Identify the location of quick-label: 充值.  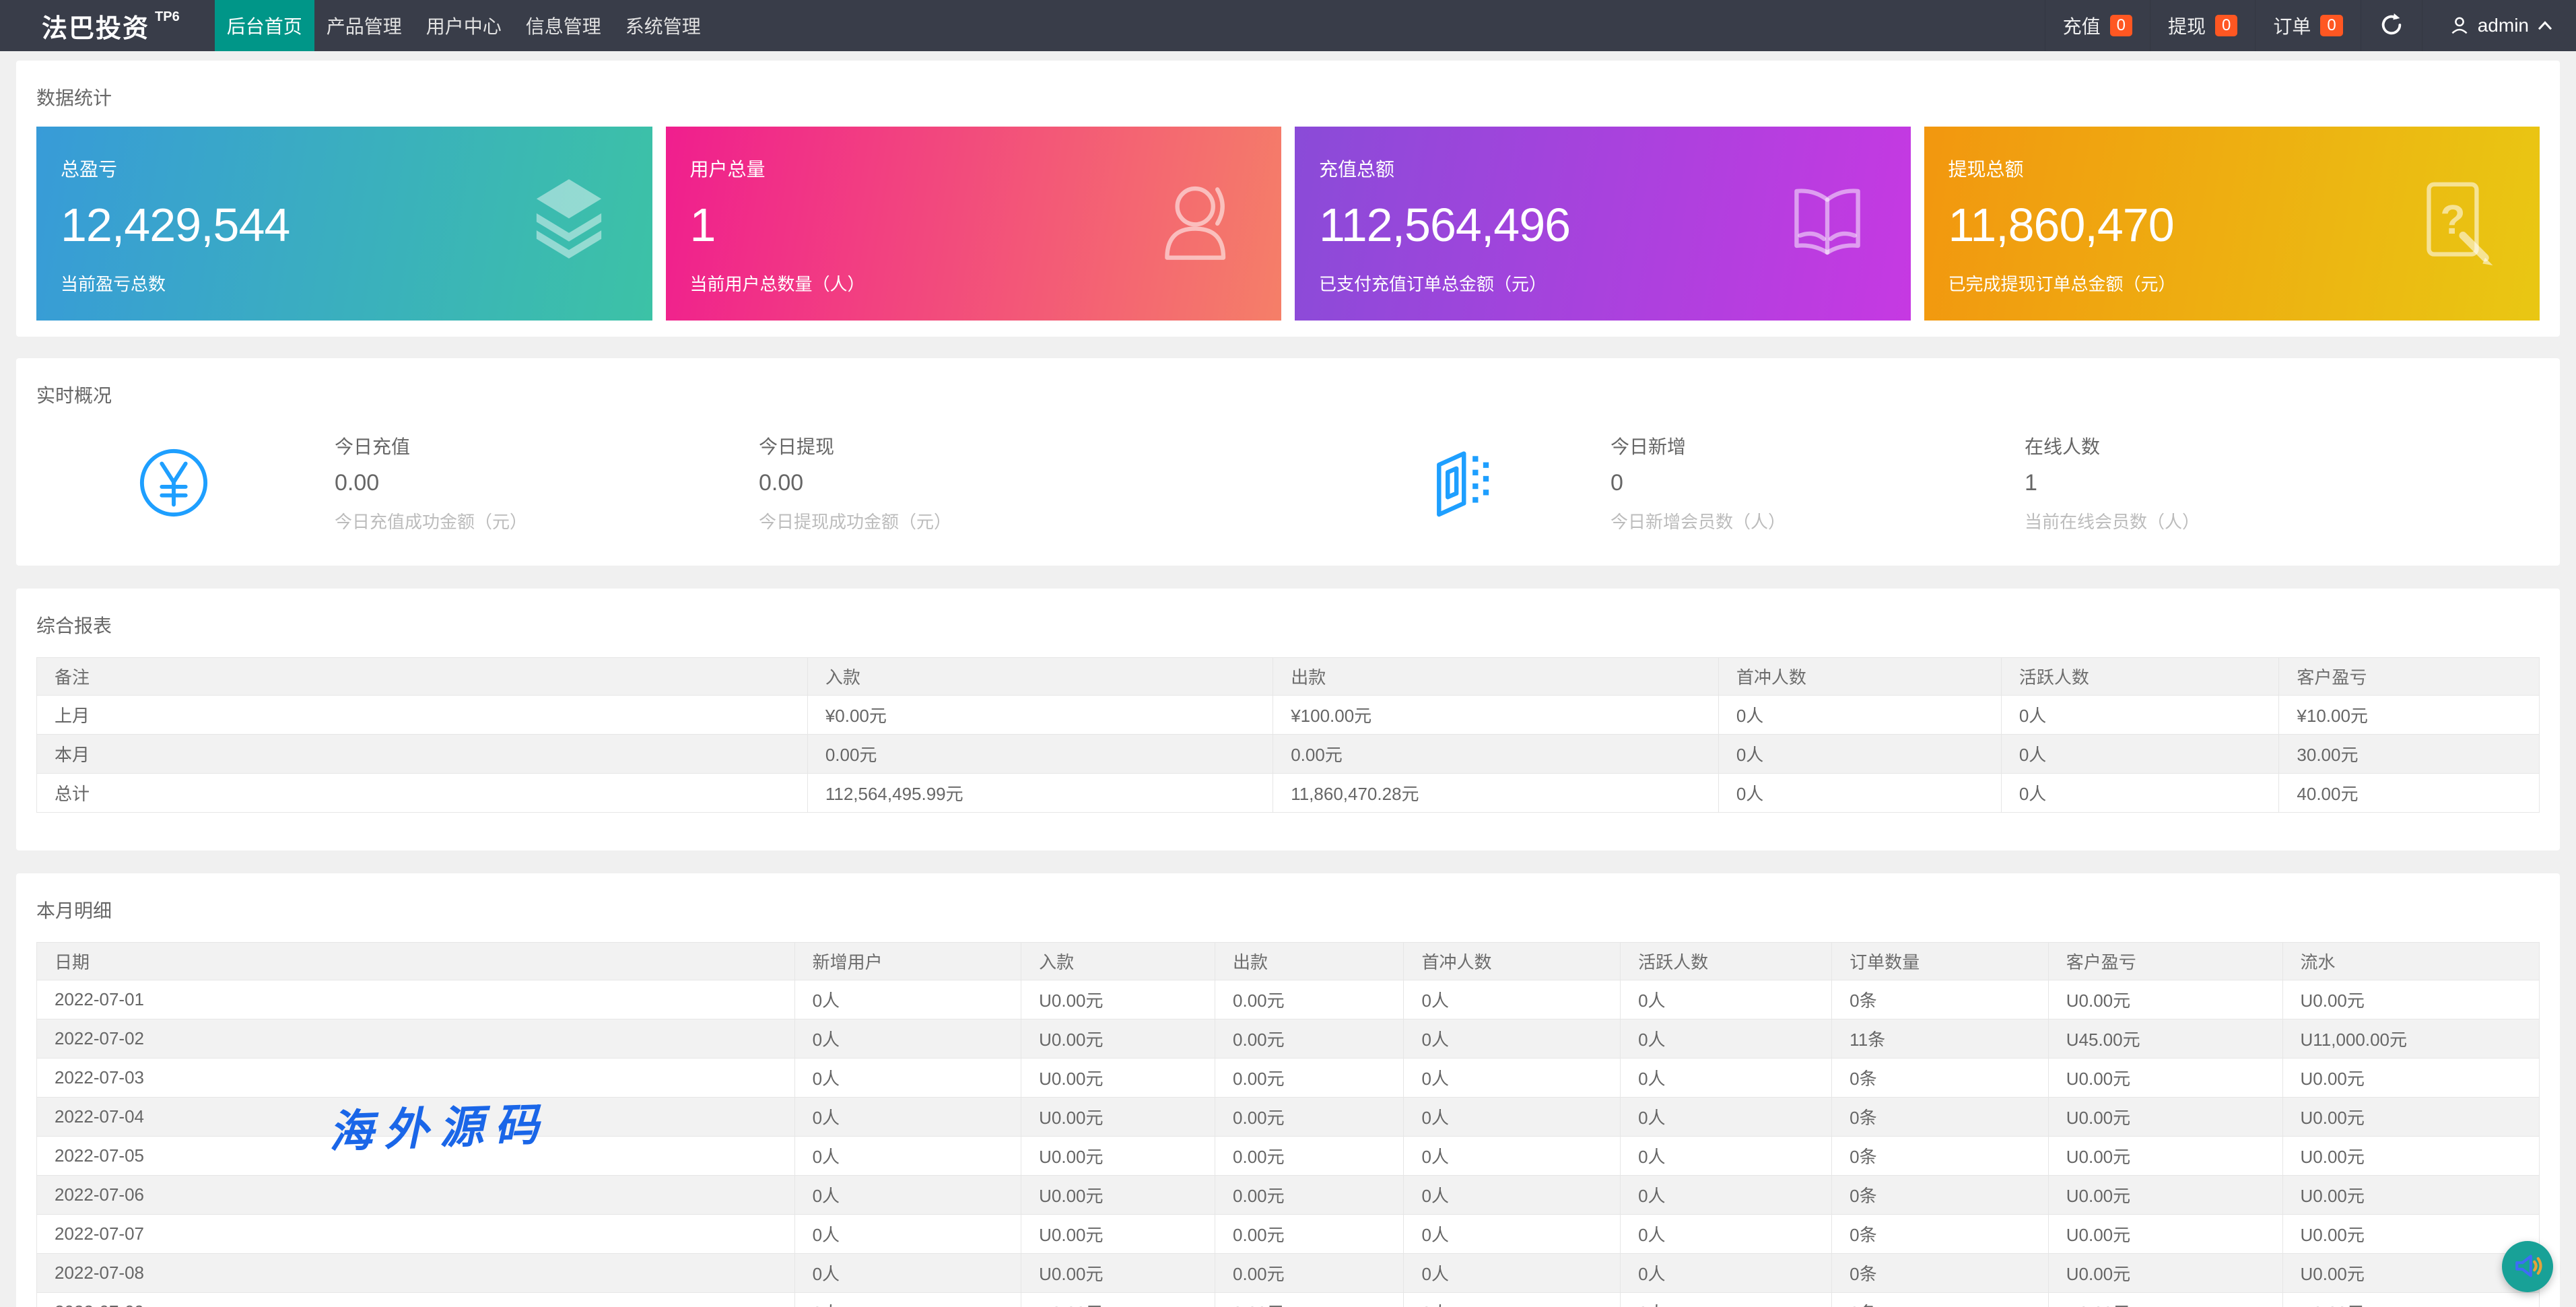
(2081, 26).